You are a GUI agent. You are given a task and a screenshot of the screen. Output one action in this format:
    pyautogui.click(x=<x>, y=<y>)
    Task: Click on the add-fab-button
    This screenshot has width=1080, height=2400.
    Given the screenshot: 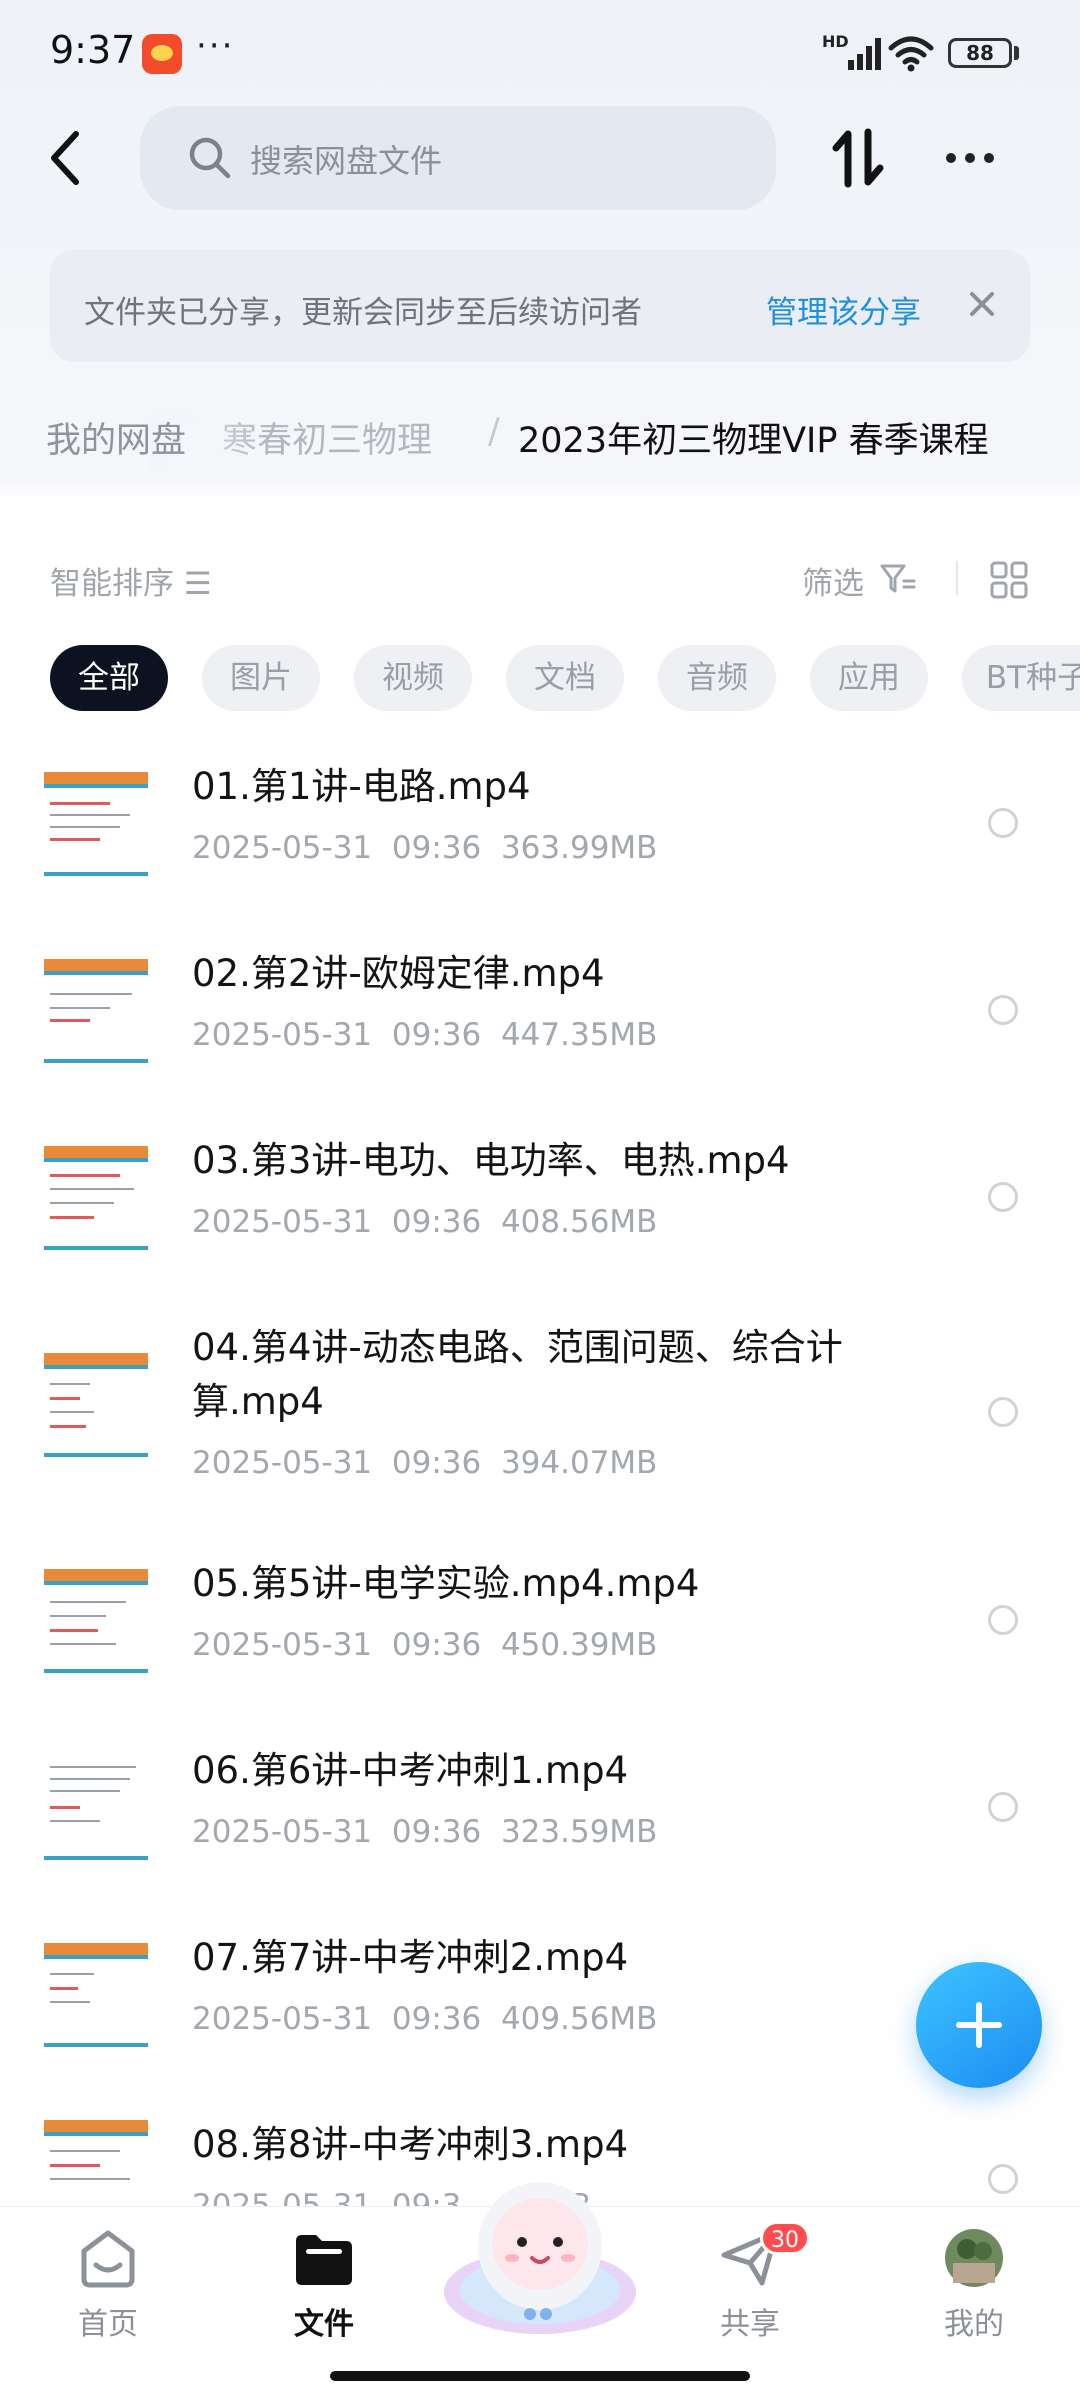 What is the action you would take?
    pyautogui.click(x=979, y=2025)
    